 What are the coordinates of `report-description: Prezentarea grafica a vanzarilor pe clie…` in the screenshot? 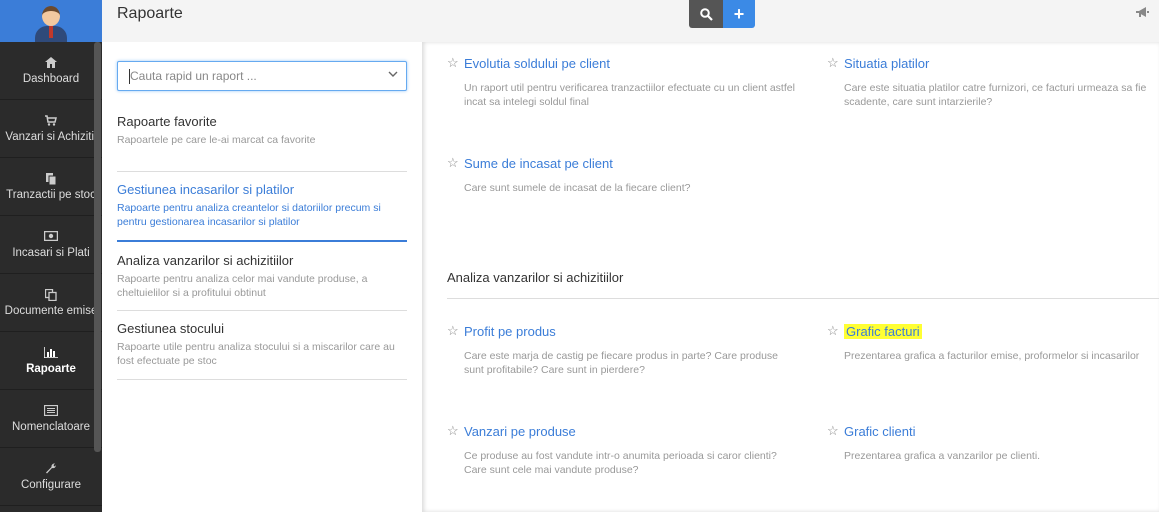 It's located at (942, 456).